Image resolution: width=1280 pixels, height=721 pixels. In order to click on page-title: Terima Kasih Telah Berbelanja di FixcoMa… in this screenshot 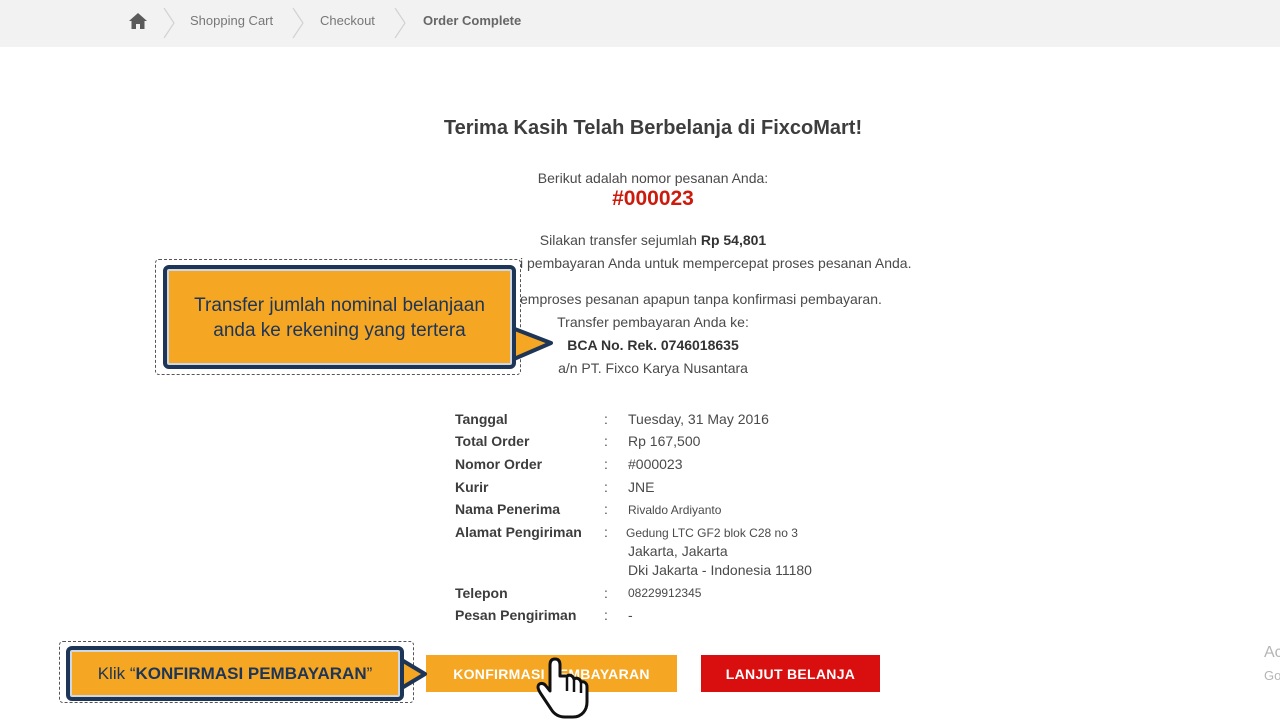, I will do `click(653, 128)`.